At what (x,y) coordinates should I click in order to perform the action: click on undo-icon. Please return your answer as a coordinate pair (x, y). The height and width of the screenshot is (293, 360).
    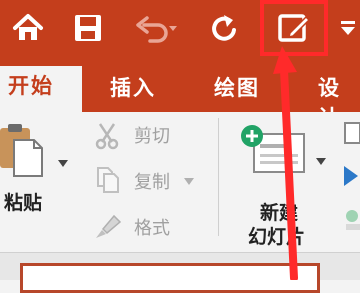
    Looking at the image, I should click on (156, 29).